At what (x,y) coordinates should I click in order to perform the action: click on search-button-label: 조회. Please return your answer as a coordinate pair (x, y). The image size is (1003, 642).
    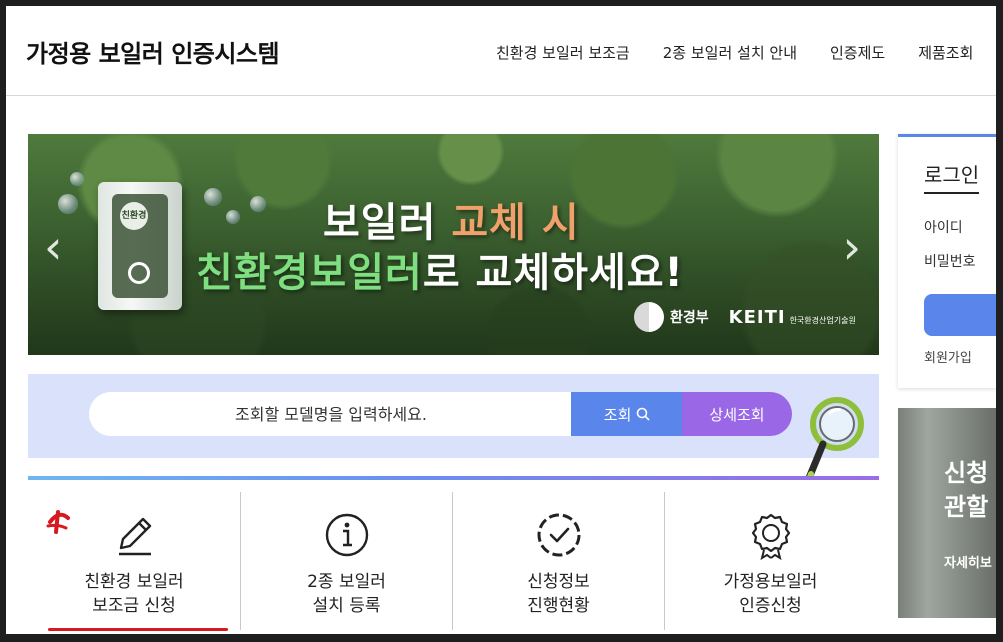
    Looking at the image, I should click on (617, 414).